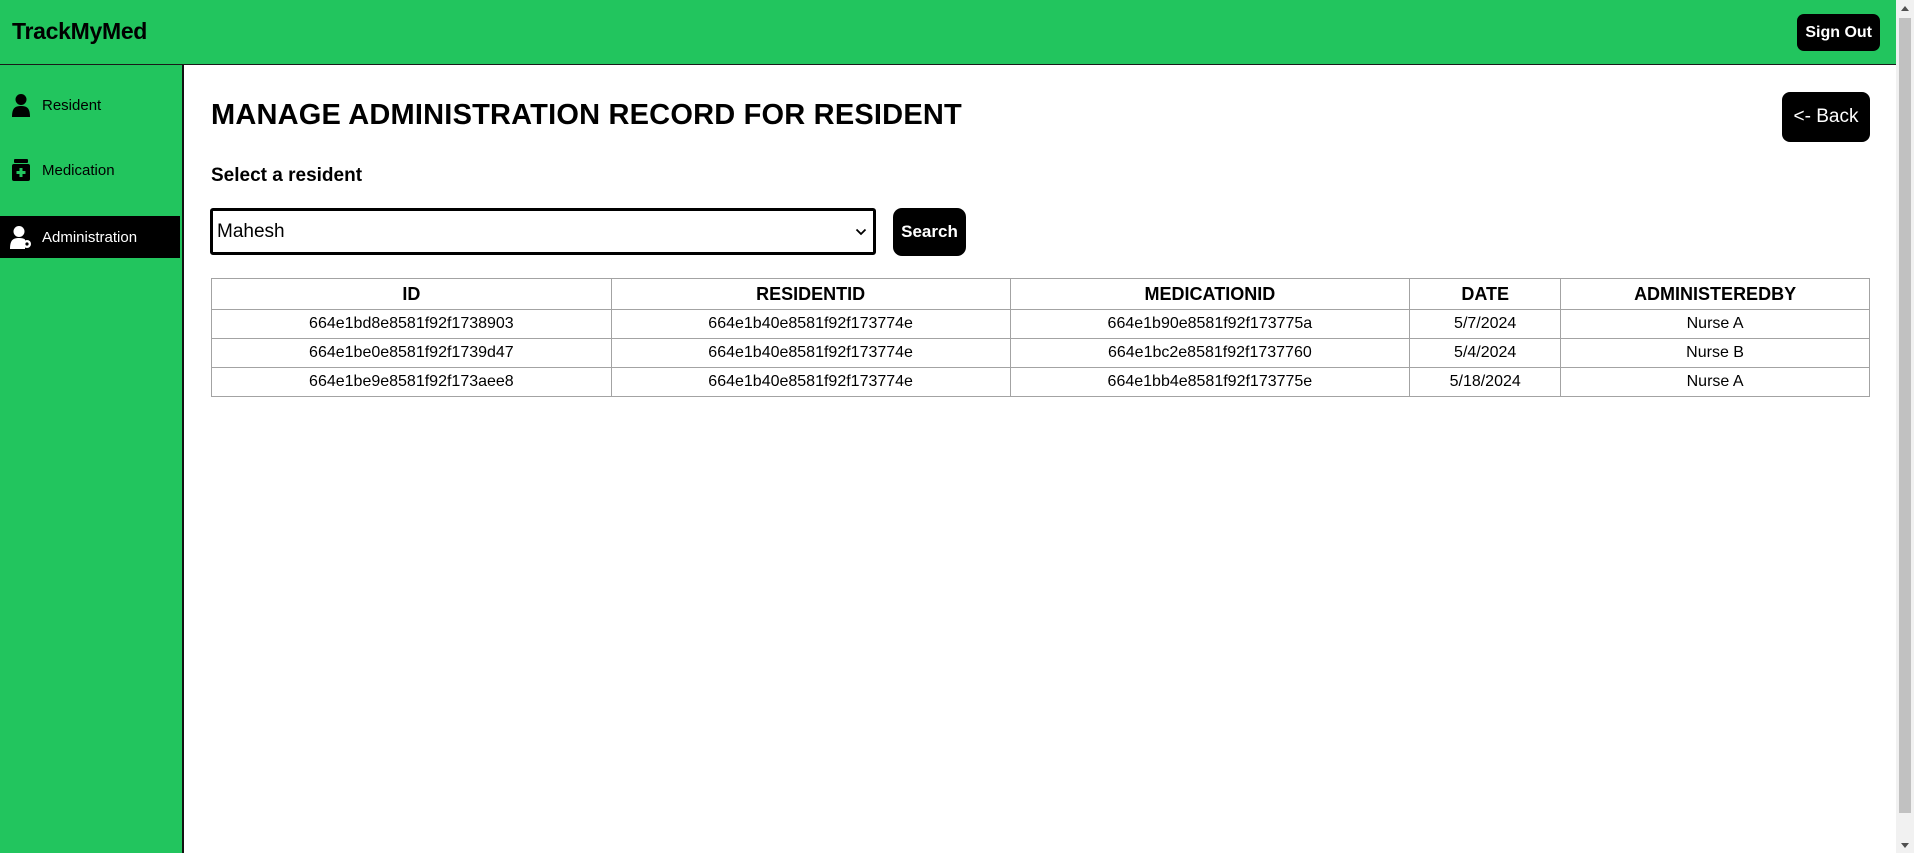 The height and width of the screenshot is (853, 1914). I want to click on search-button: Search, so click(929, 232).